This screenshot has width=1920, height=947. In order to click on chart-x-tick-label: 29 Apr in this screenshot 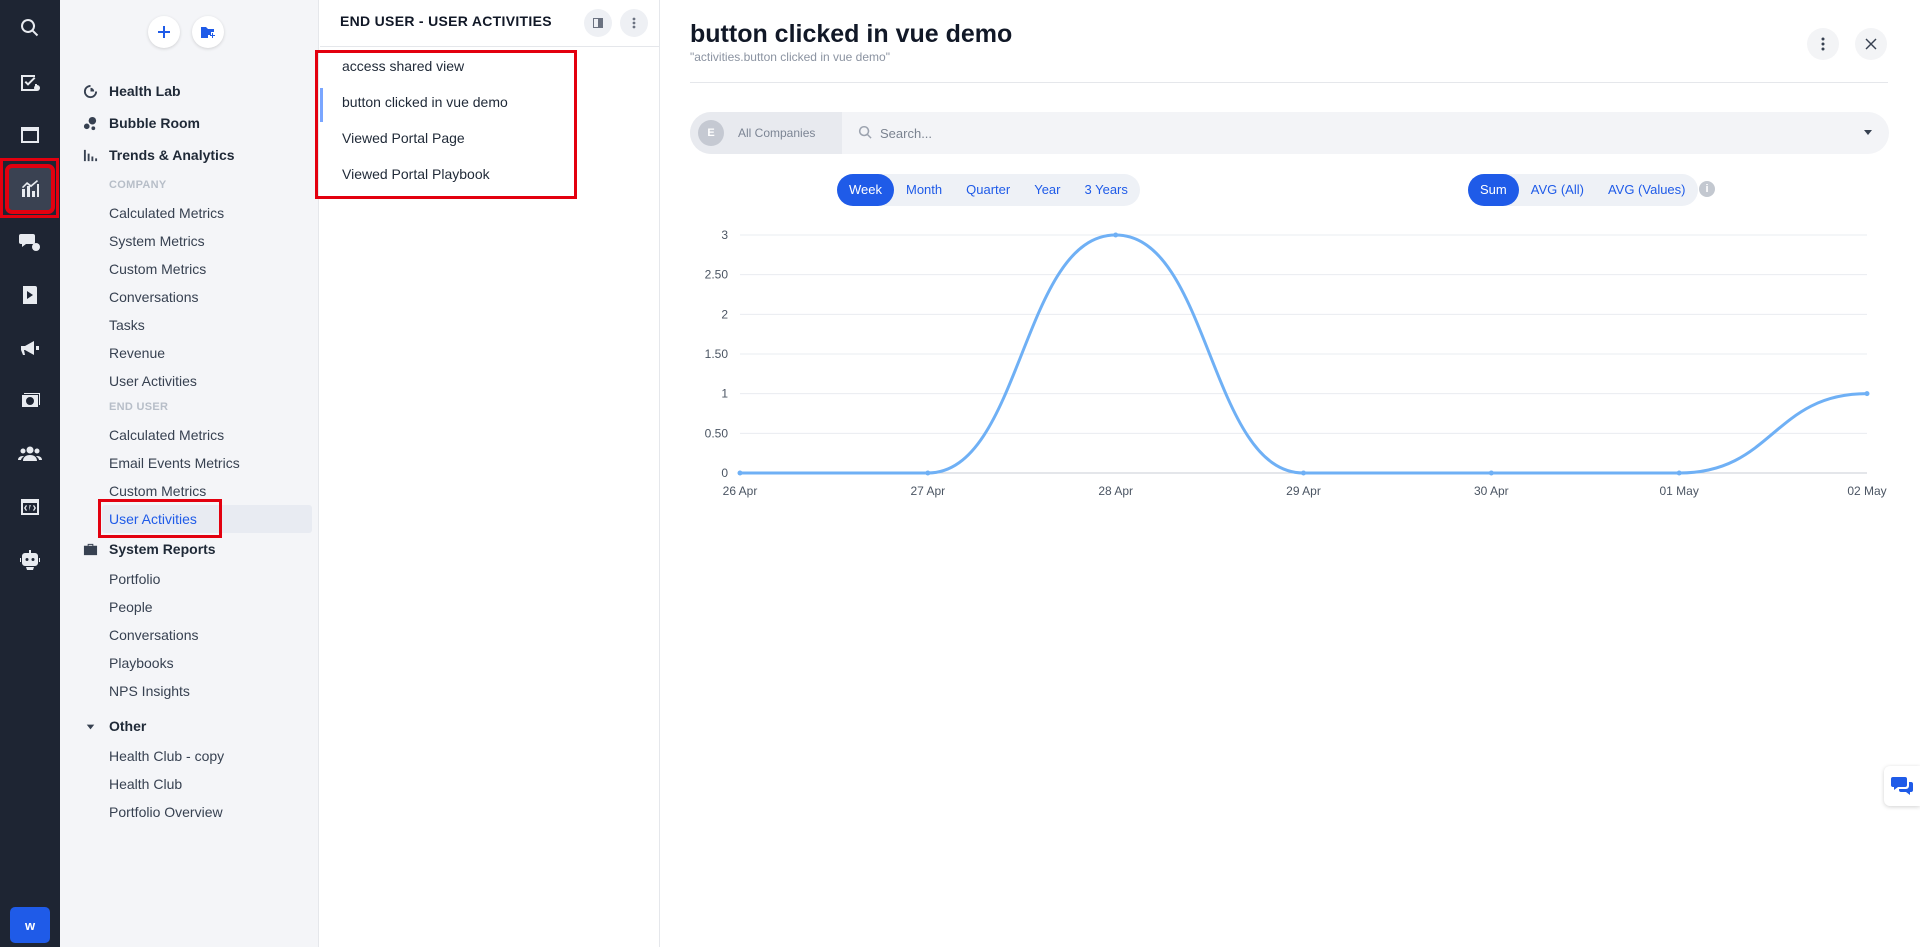, I will do `click(1303, 491)`.